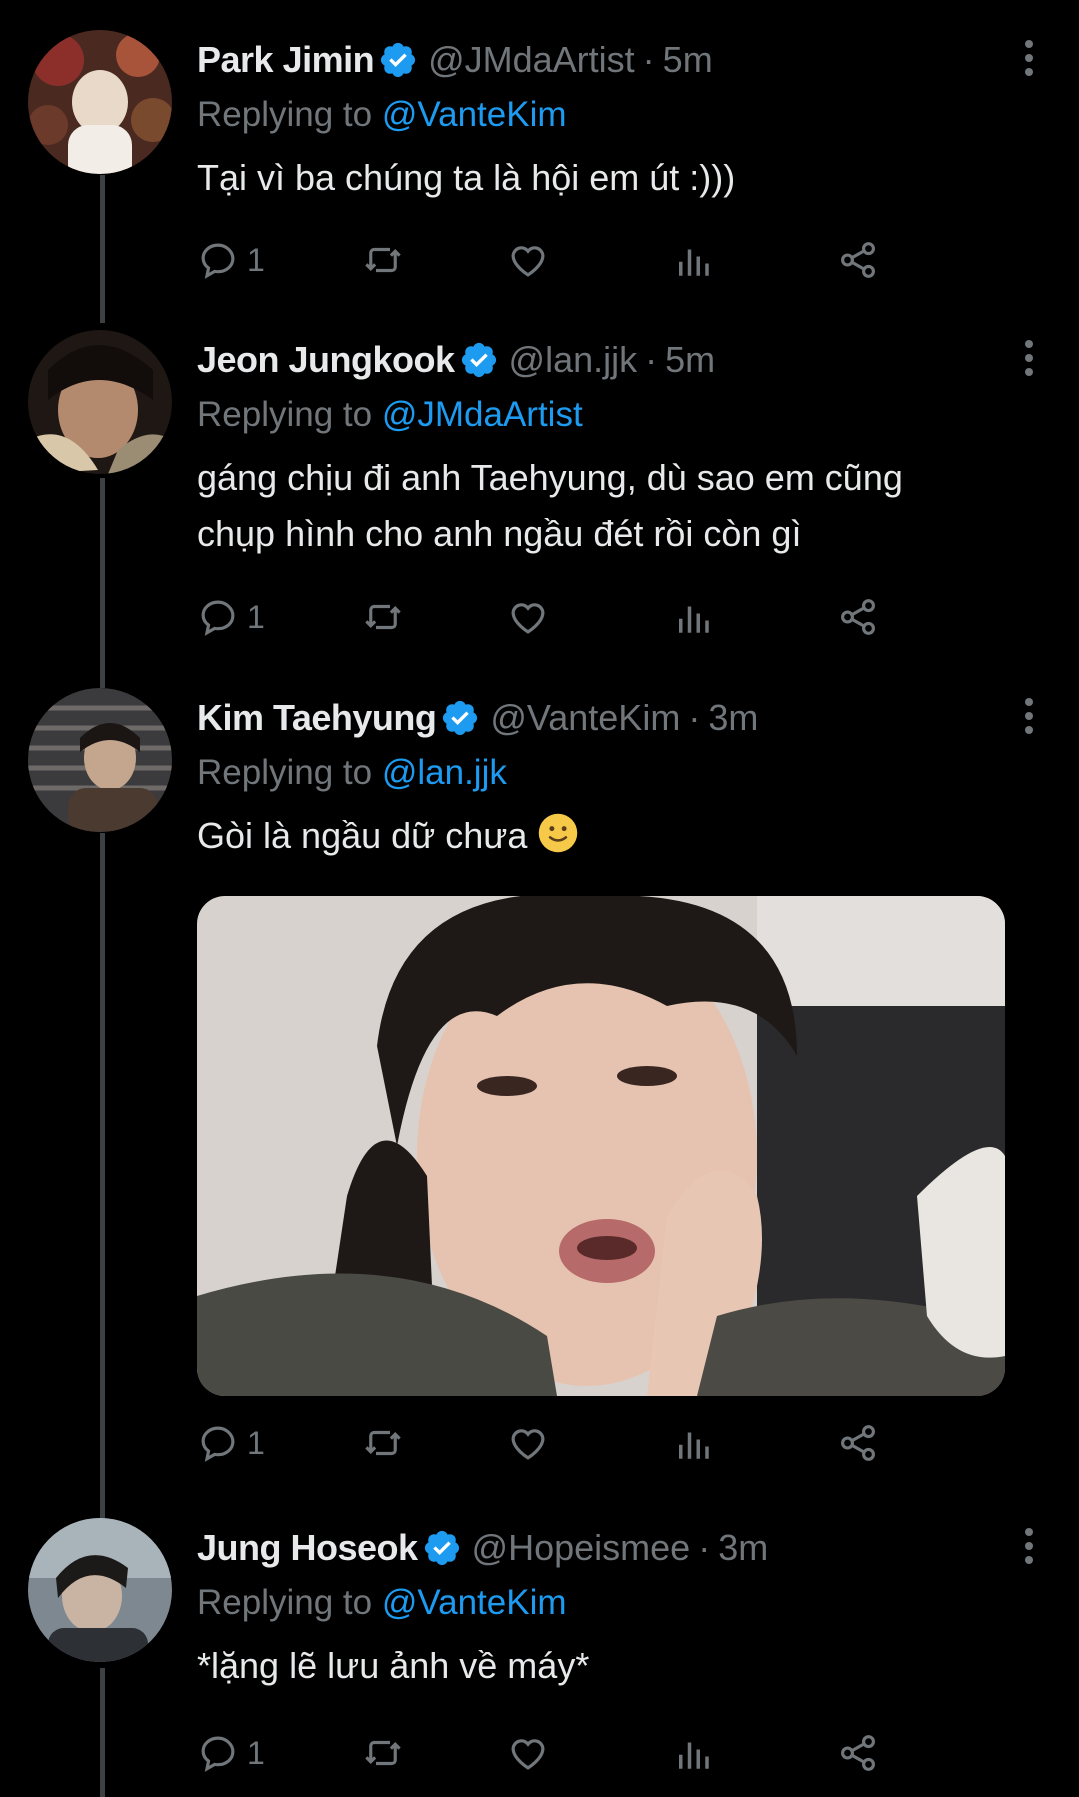 The image size is (1079, 1797). What do you see at coordinates (482, 414) in the screenshot?
I see `replying-to-handle: @JMdaArtist` at bounding box center [482, 414].